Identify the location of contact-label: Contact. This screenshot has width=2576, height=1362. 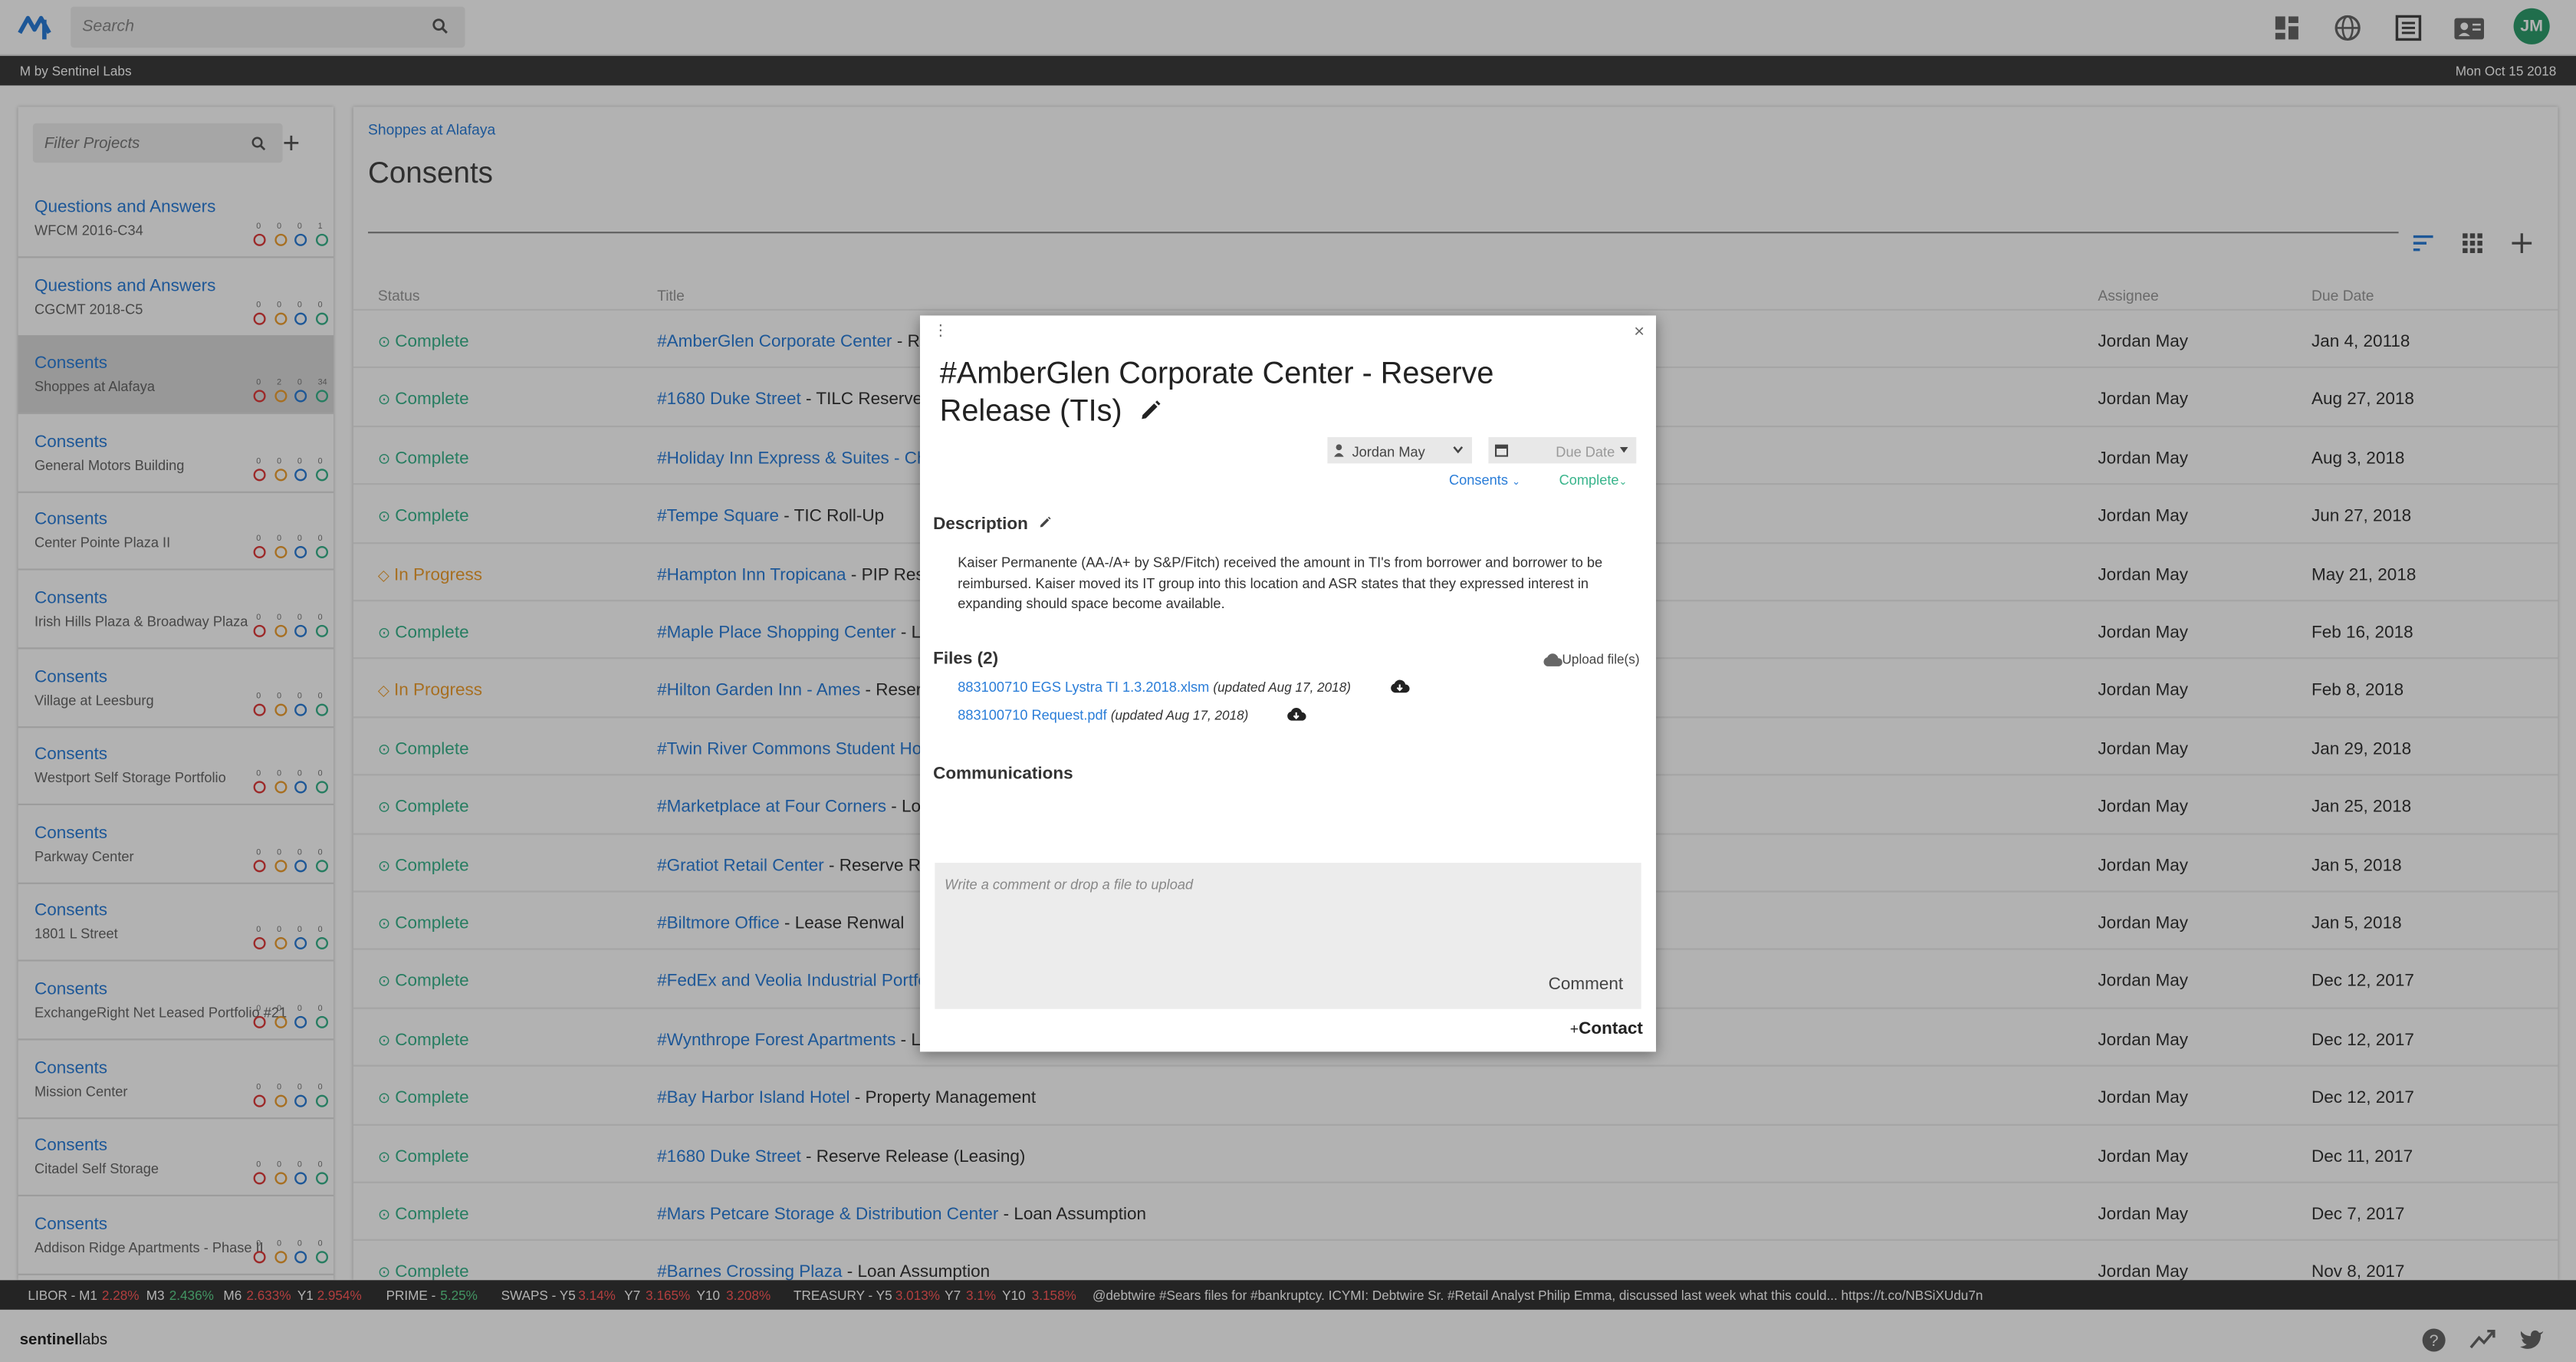
(1611, 1028).